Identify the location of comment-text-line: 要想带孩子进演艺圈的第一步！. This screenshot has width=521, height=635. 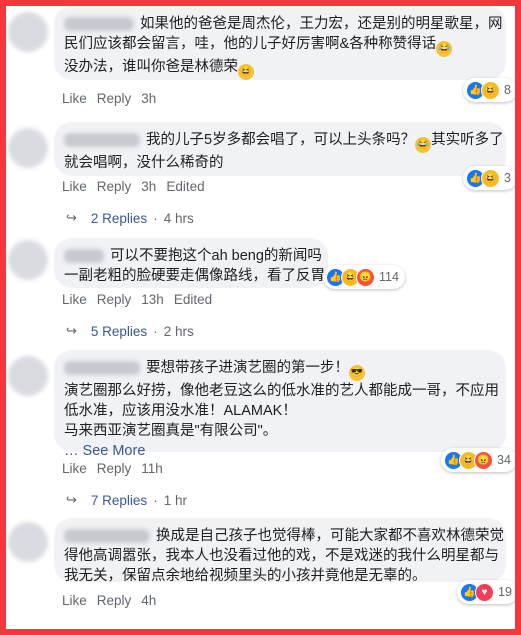
(247, 368).